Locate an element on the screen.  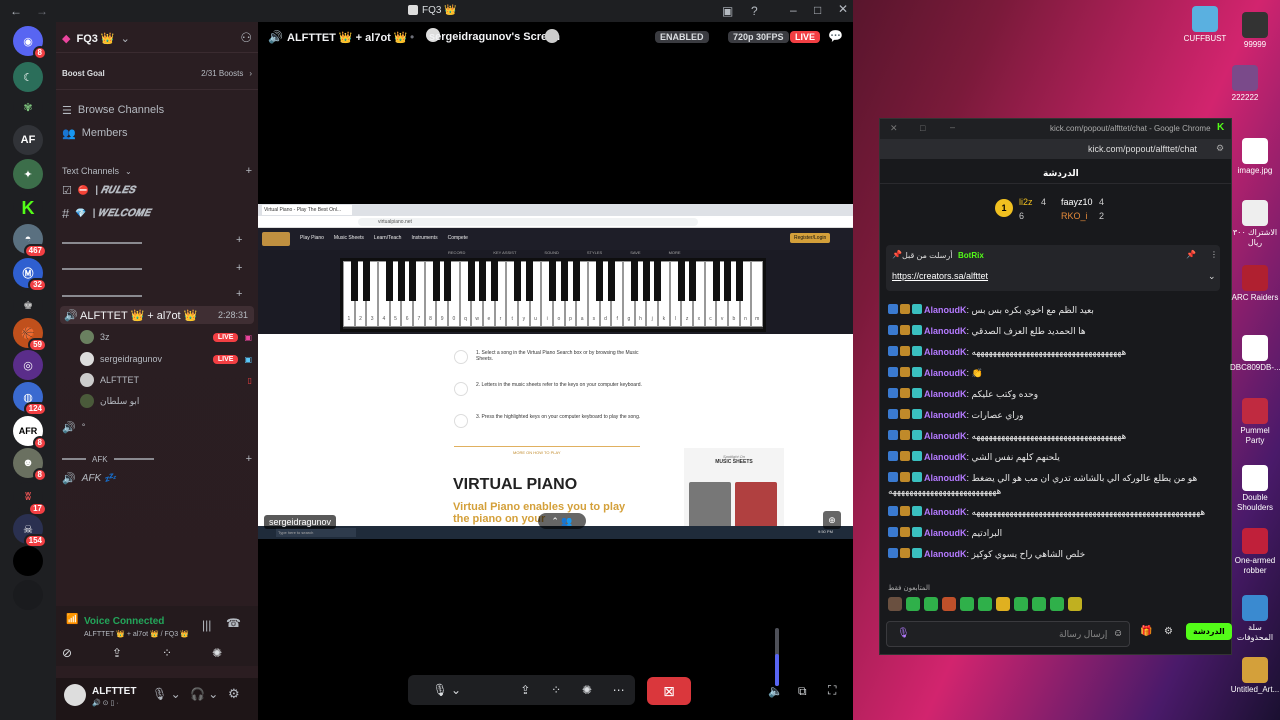
server-icon-3: ✦ is located at coordinates (28, 174).